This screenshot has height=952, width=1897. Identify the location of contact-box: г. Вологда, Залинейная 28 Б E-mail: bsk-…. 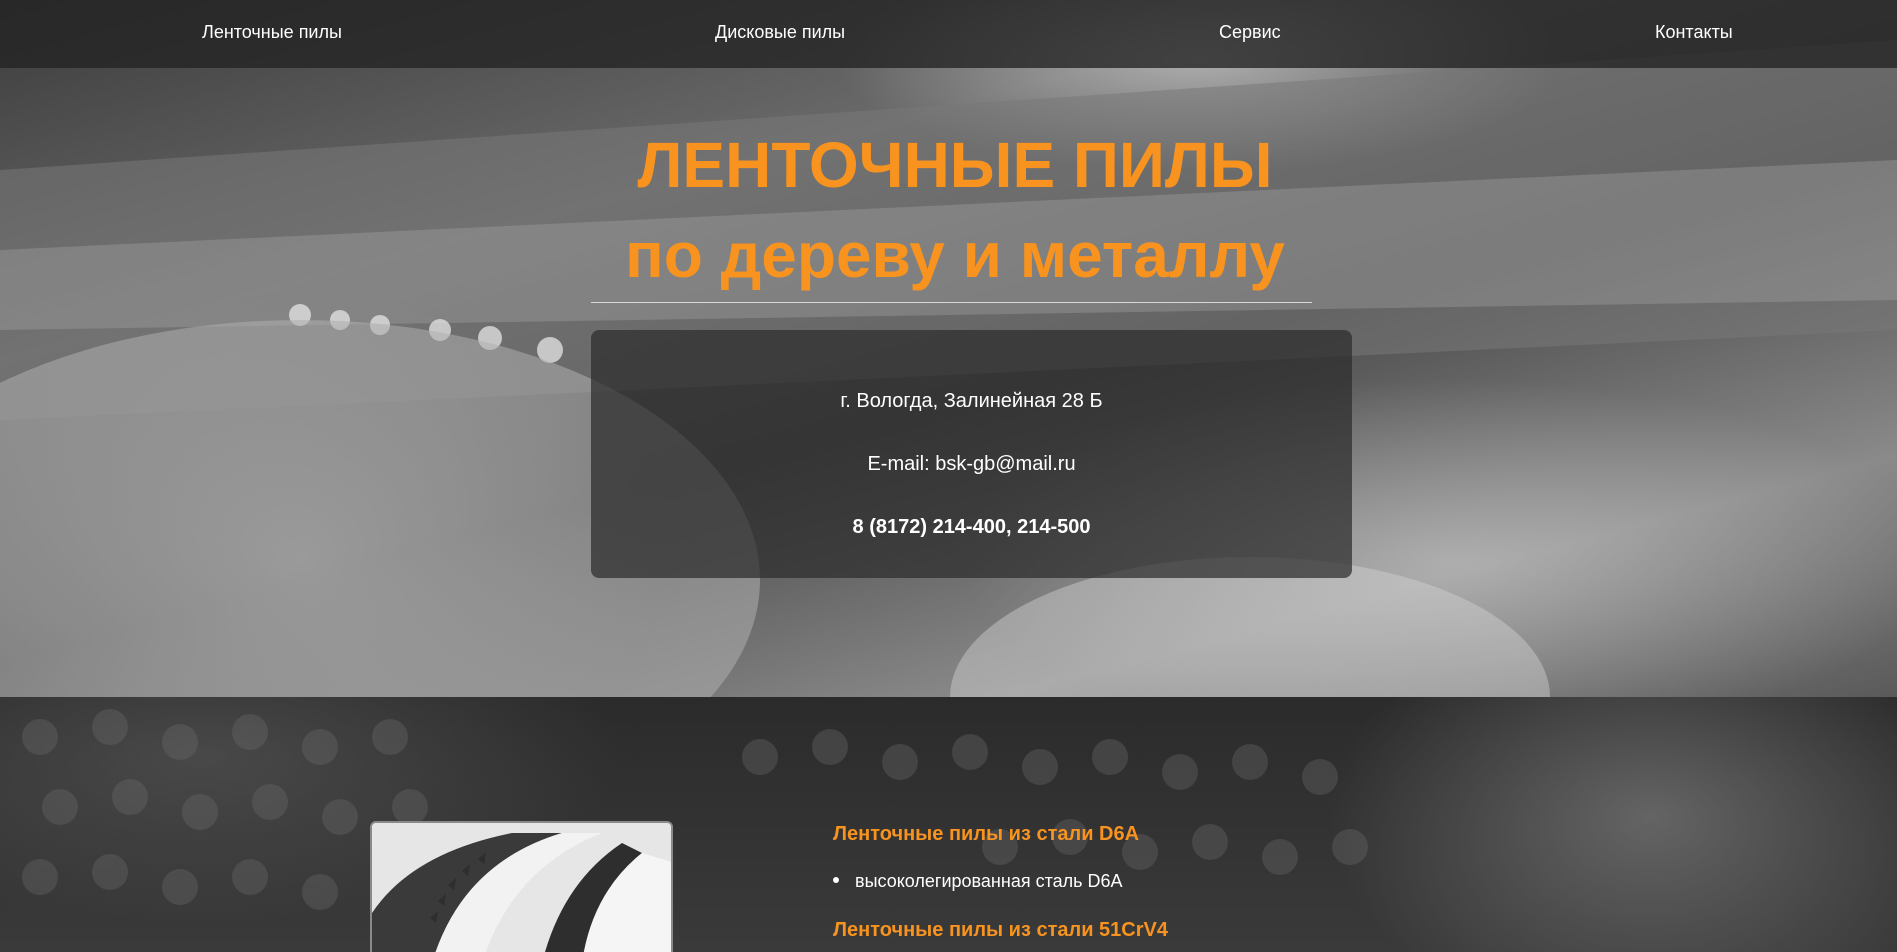
(971, 454).